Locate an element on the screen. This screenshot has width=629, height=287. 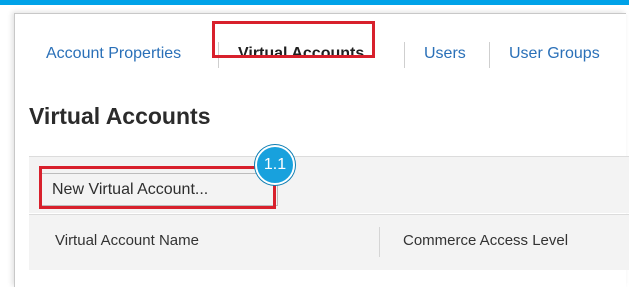
tab-user-groups: User Groups is located at coordinates (554, 54).